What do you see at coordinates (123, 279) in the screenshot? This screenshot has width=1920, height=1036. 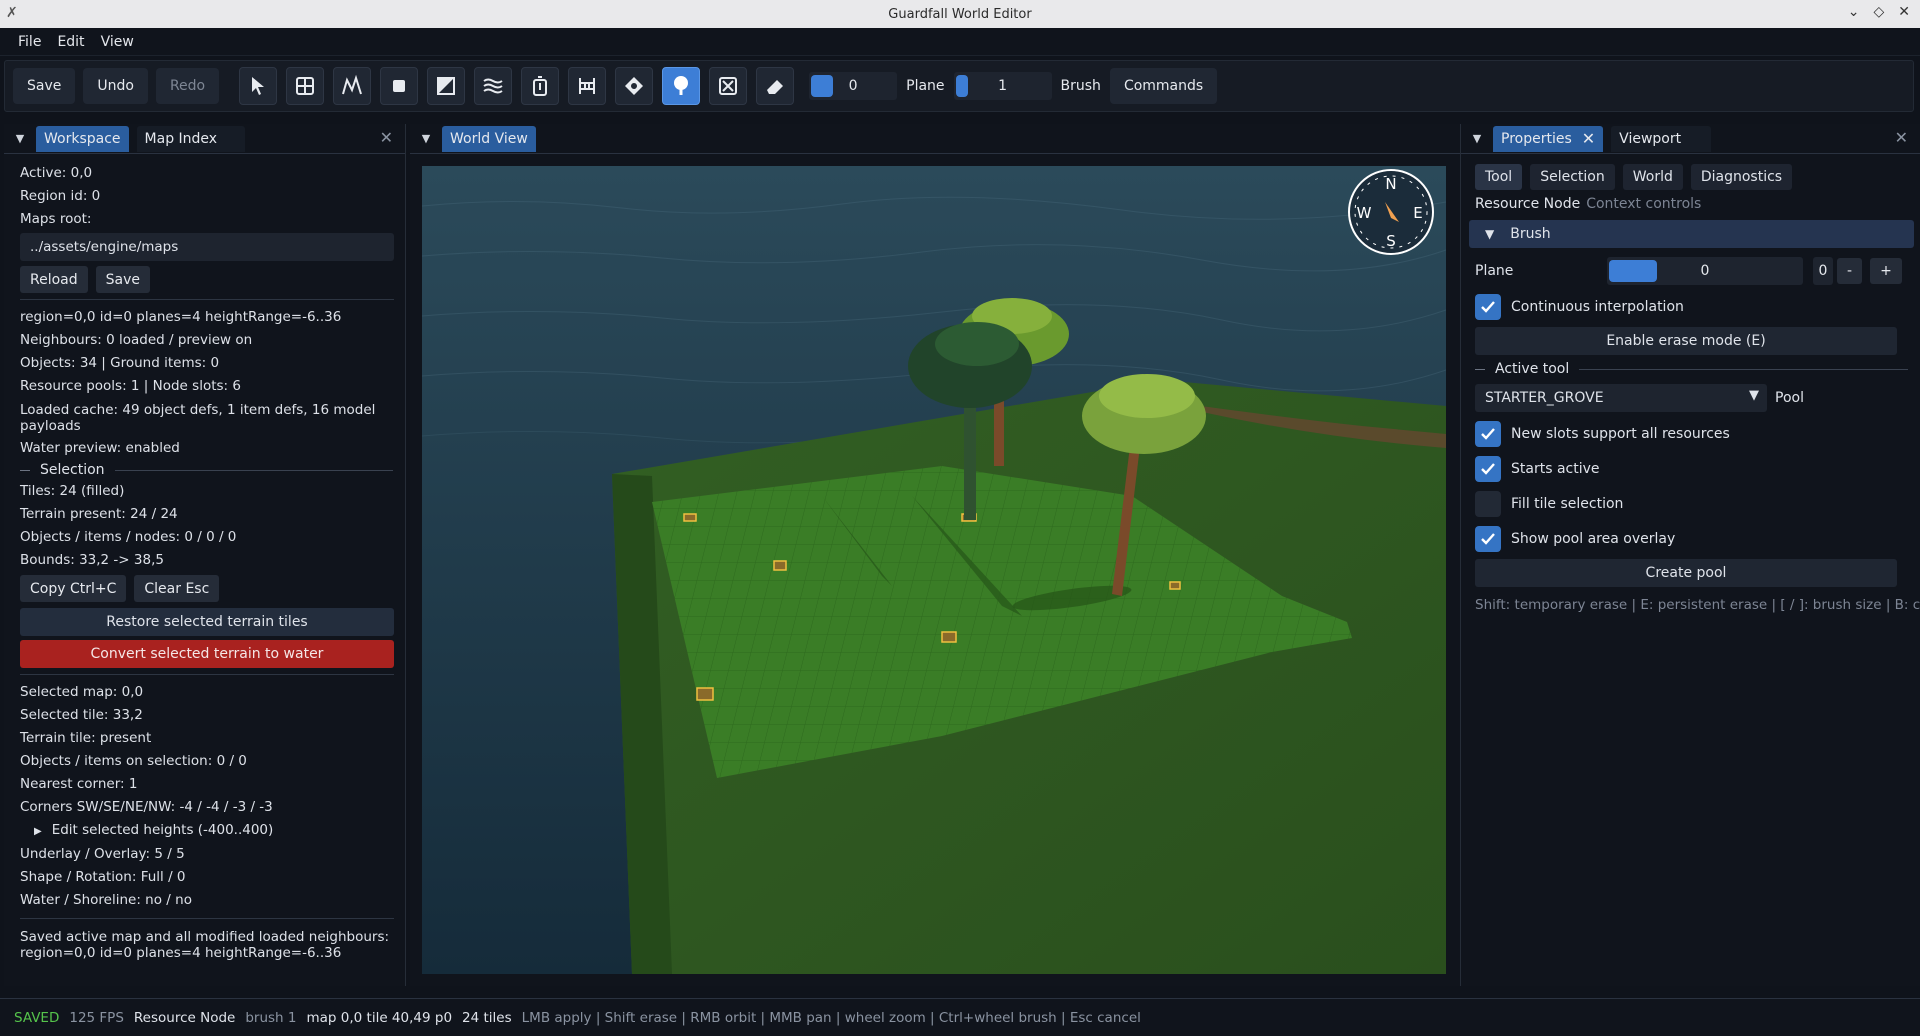 I see `save-map-button: Save` at bounding box center [123, 279].